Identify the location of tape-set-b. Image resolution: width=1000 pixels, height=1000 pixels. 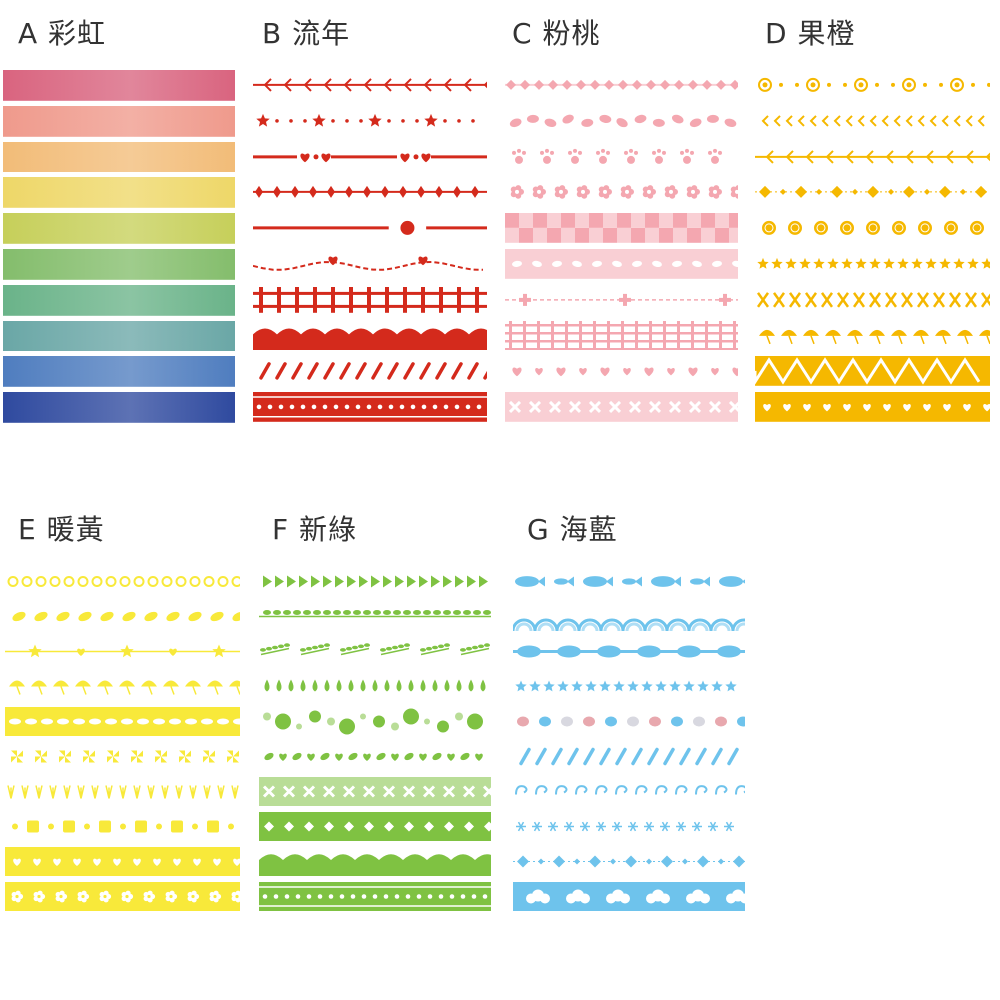
(370, 249).